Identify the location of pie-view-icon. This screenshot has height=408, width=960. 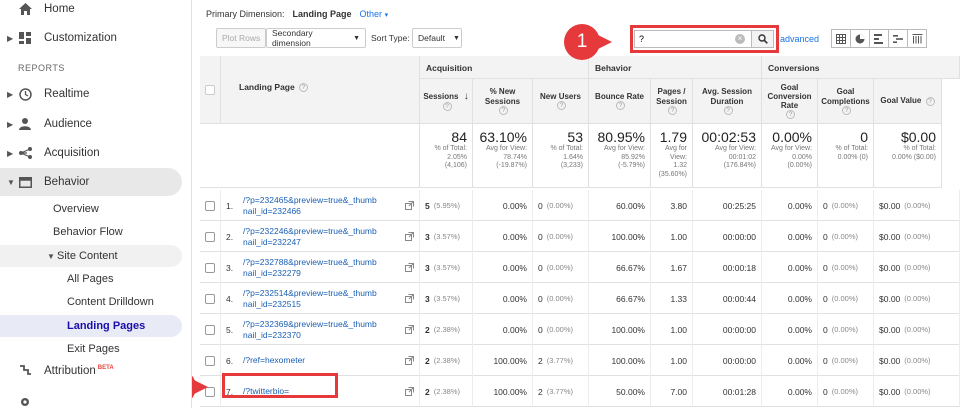
(860, 38).